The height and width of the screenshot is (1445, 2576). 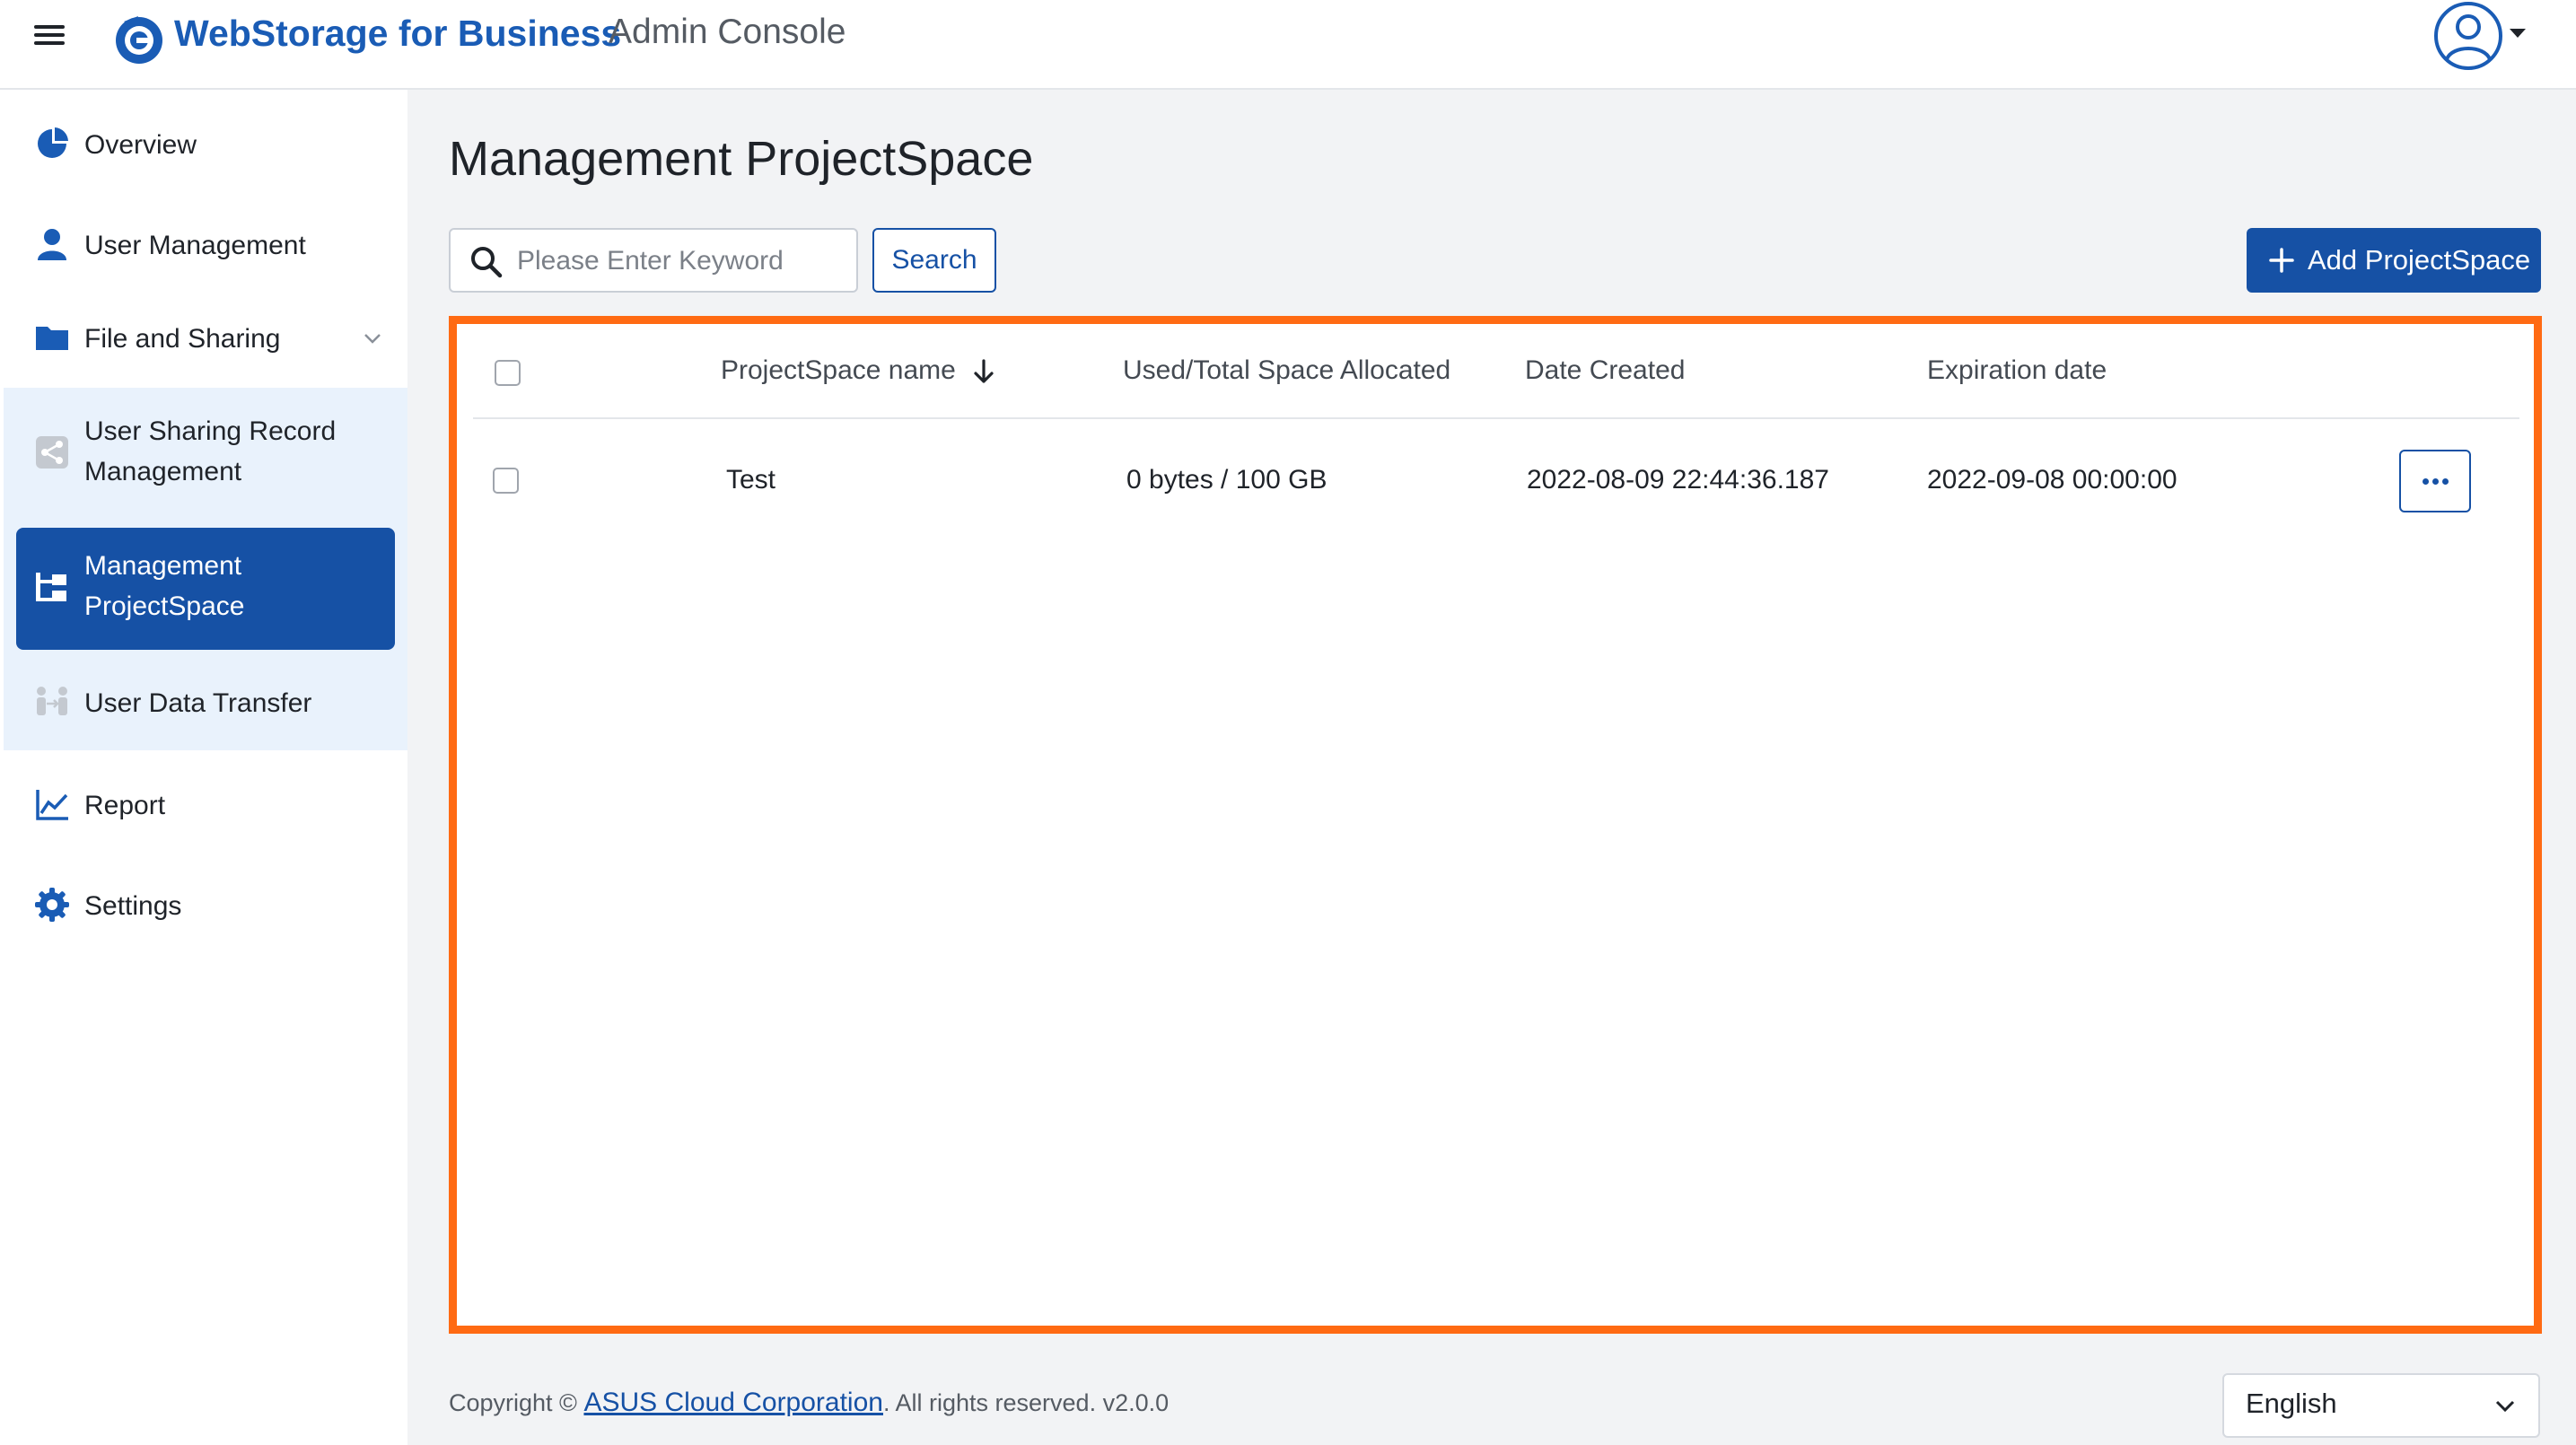 I want to click on copyright-suffix: . All rights reserved. v2.0.0, so click(x=1026, y=1402).